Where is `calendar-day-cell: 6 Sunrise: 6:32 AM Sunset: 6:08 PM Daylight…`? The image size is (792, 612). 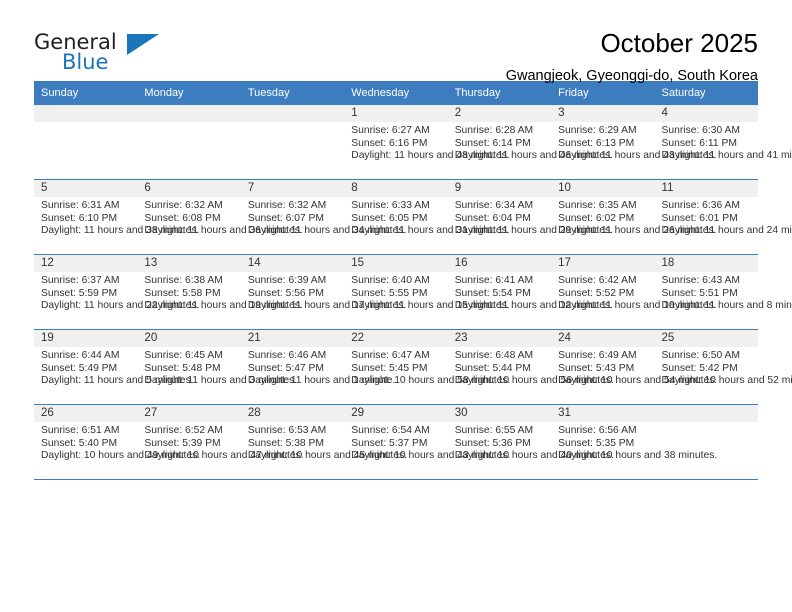 calendar-day-cell: 6 Sunrise: 6:32 AM Sunset: 6:08 PM Daylight… is located at coordinates (220, 217).